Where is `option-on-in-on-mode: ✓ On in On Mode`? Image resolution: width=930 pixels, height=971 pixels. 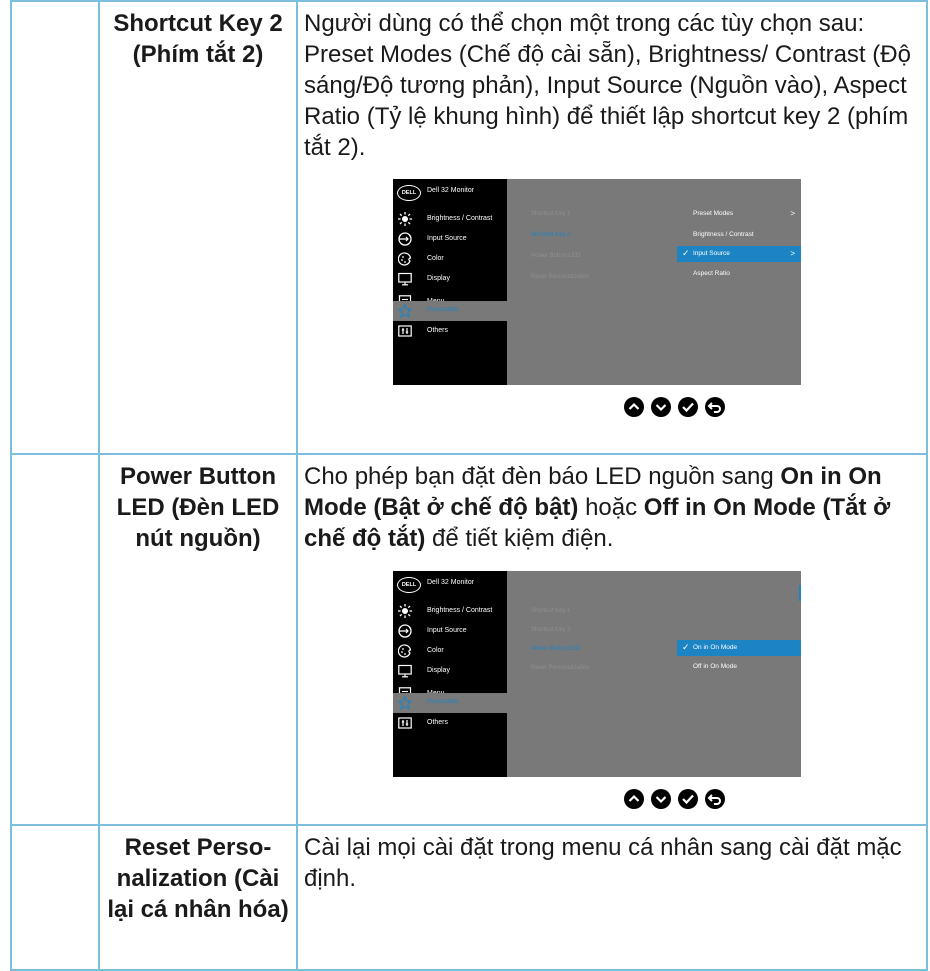
option-on-in-on-mode: ✓ On in On Mode is located at coordinates (739, 648).